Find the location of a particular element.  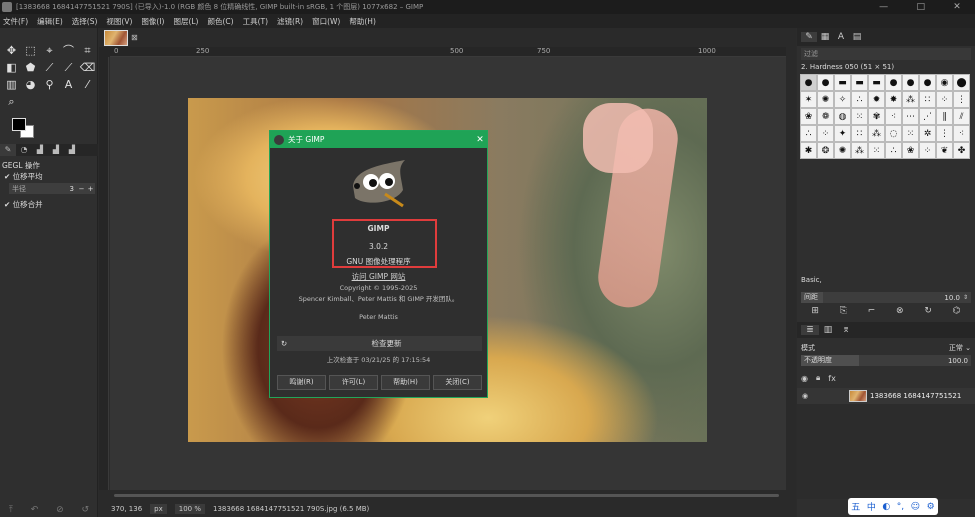

vertical-scrollbar is located at coordinates (791, 273).